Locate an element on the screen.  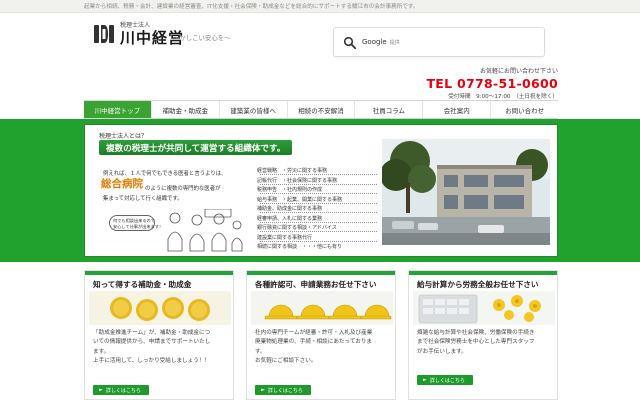
card-text-line: がお手伝いします。 is located at coordinates (442, 351).